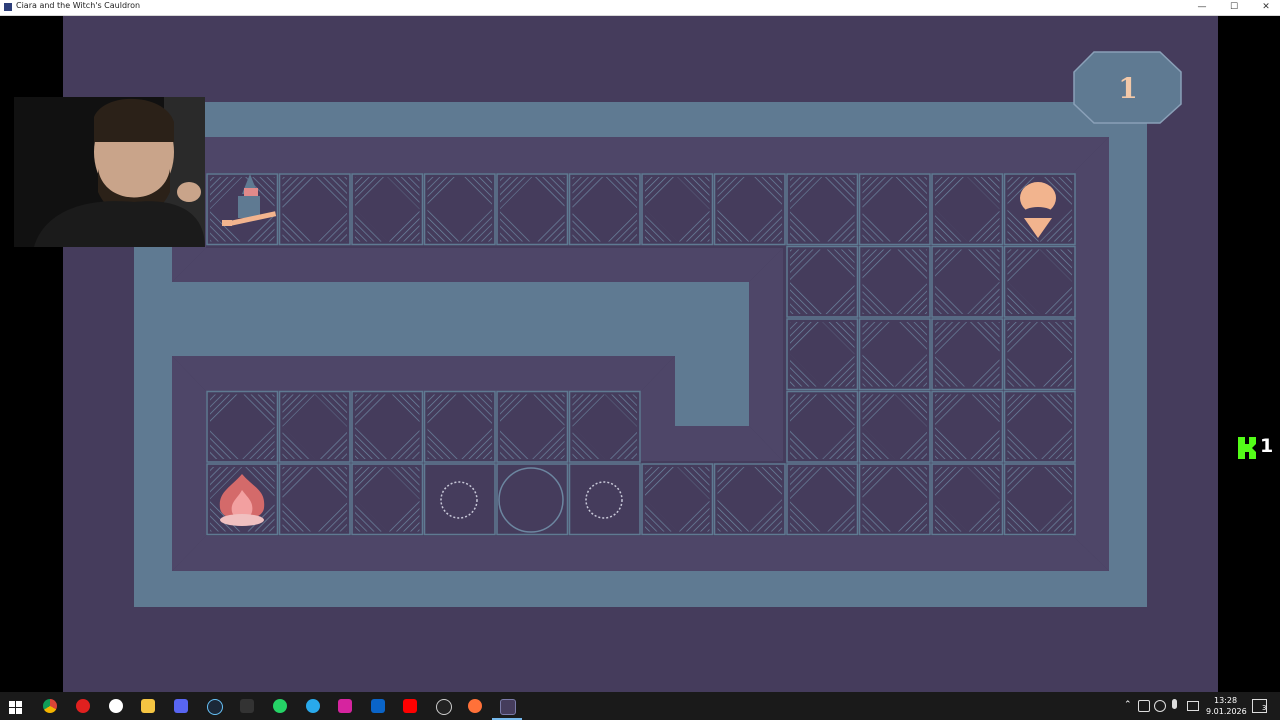 This screenshot has width=1280, height=720. Describe the element at coordinates (444, 707) in the screenshot. I see `obs-icon` at that location.